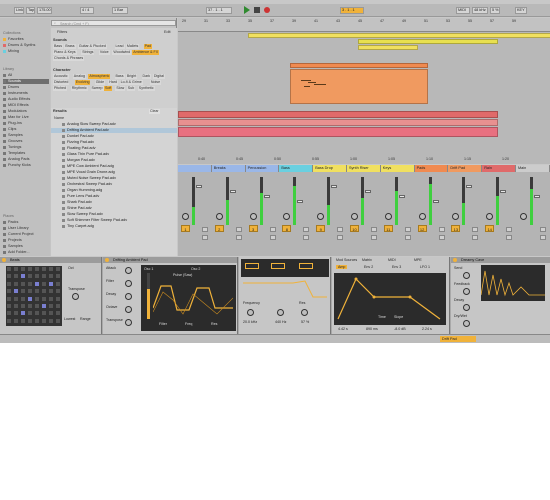 The width and height of the screenshot is (550, 500). What do you see at coordinates (490, 228) in the screenshot?
I see `track-activator: 14` at bounding box center [490, 228].